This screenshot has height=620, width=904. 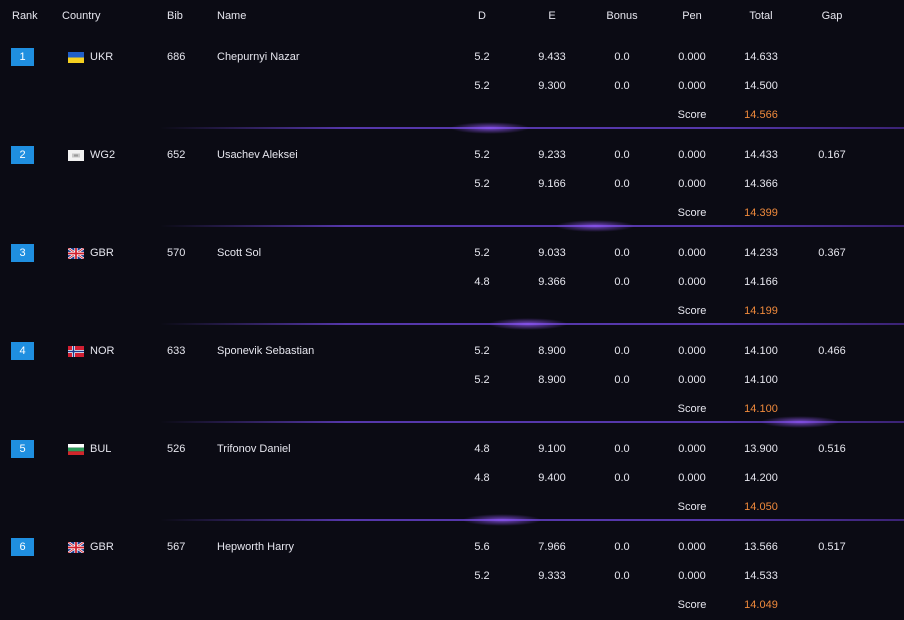 What do you see at coordinates (832, 253) in the screenshot?
I see `gap-value: 0.367` at bounding box center [832, 253].